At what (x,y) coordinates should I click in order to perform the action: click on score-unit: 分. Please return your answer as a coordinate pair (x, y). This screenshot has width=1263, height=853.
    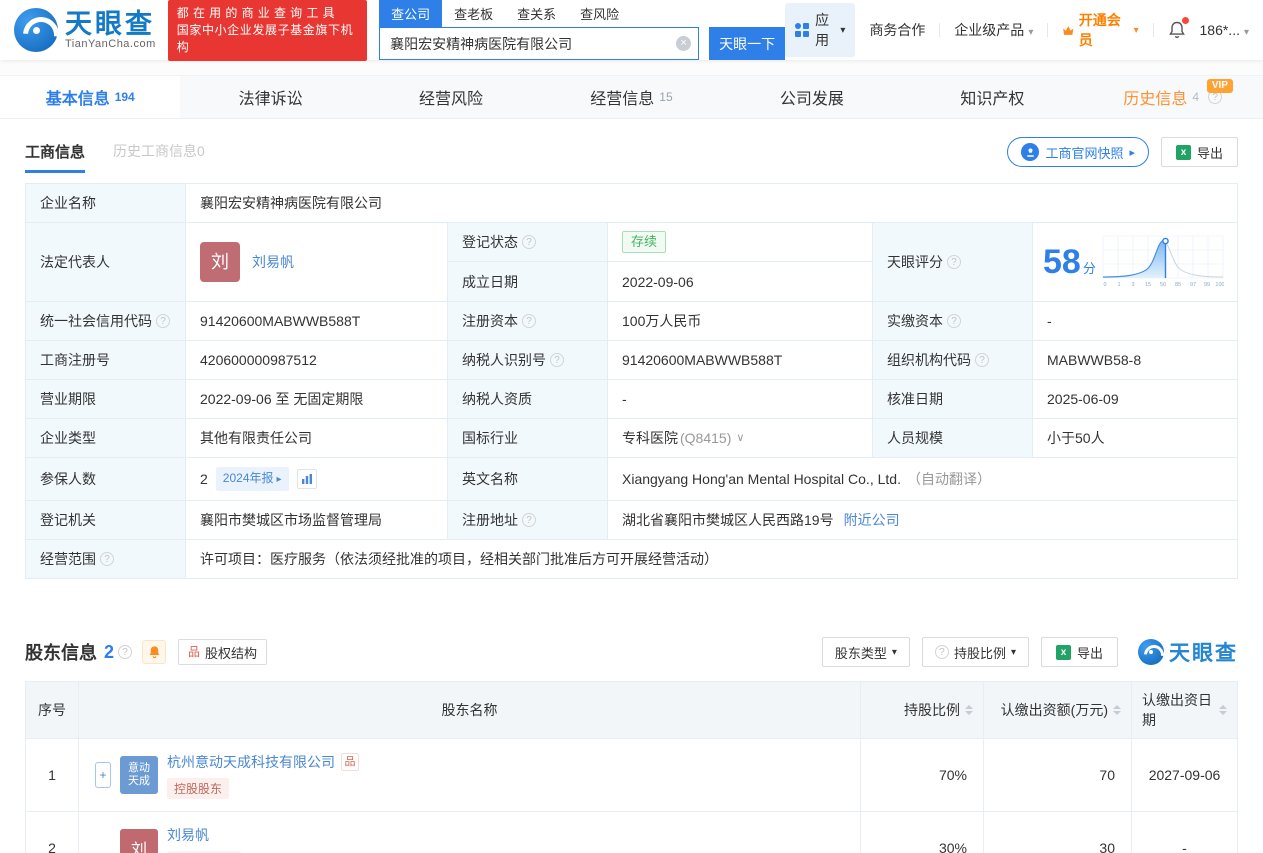
    Looking at the image, I should click on (1089, 268).